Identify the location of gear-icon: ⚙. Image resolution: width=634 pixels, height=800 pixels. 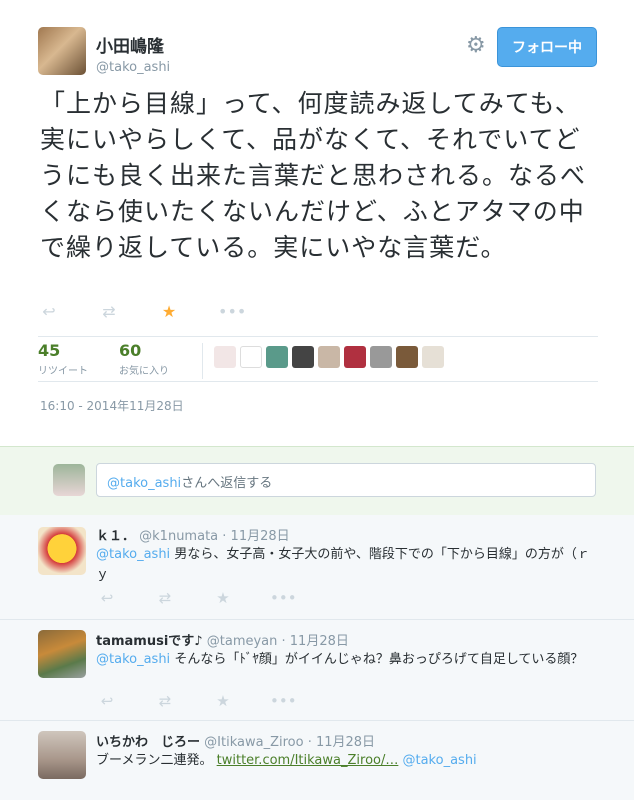
(476, 45).